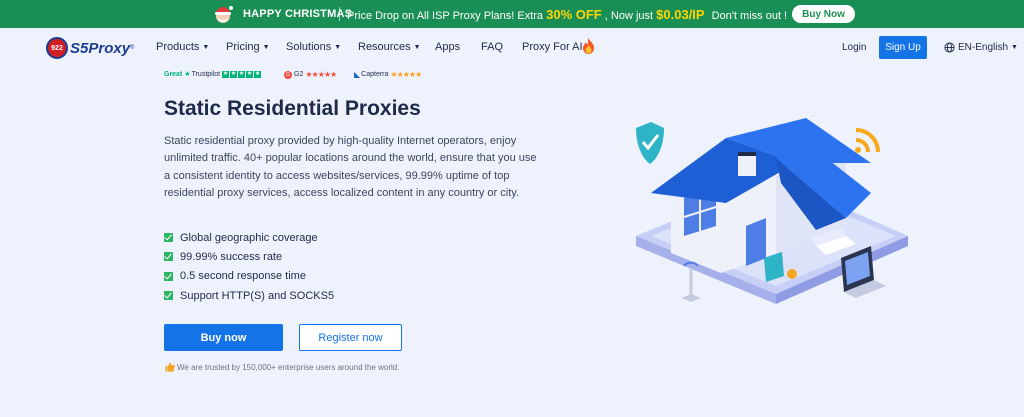 The image size is (1024, 417). Describe the element at coordinates (178, 47) in the screenshot. I see `nav-item-label: Products` at that location.